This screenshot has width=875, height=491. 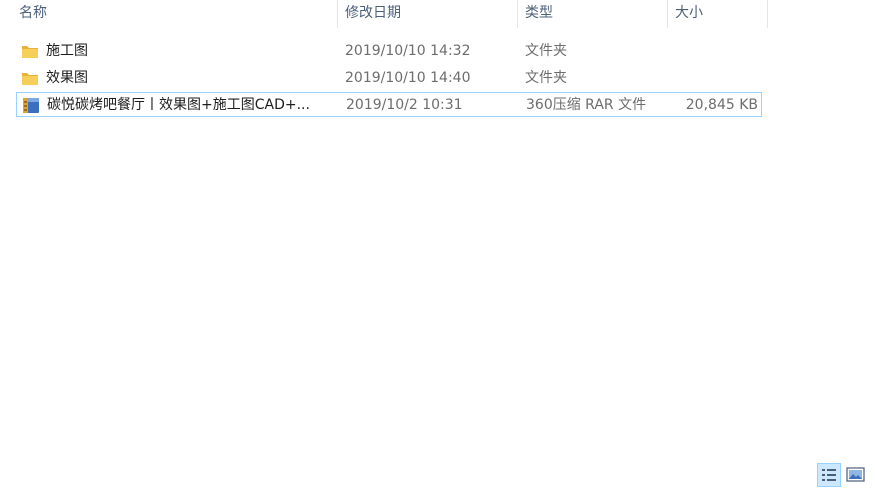 What do you see at coordinates (373, 13) in the screenshot?
I see `column-header-date-label: 修改日期` at bounding box center [373, 13].